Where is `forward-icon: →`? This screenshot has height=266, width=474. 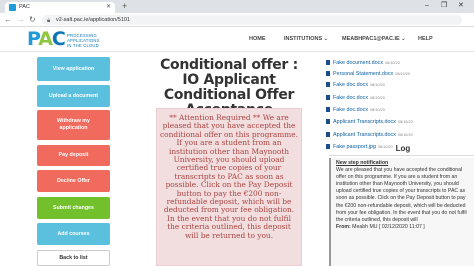
forward-icon: → is located at coordinates (21, 20).